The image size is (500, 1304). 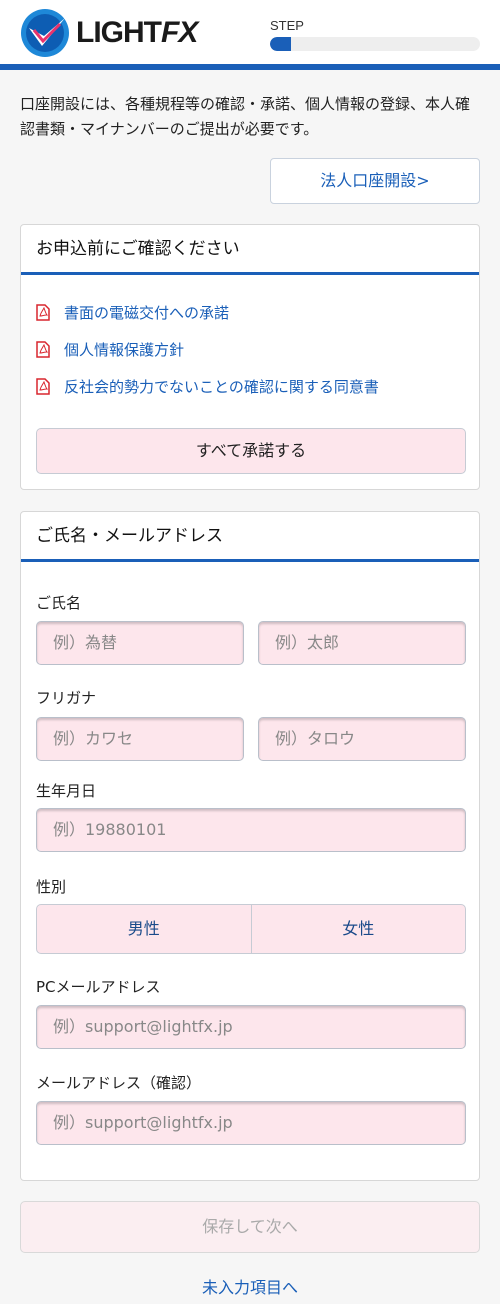 I want to click on pc-email-label: PCメールアドレス, so click(x=98, y=987).